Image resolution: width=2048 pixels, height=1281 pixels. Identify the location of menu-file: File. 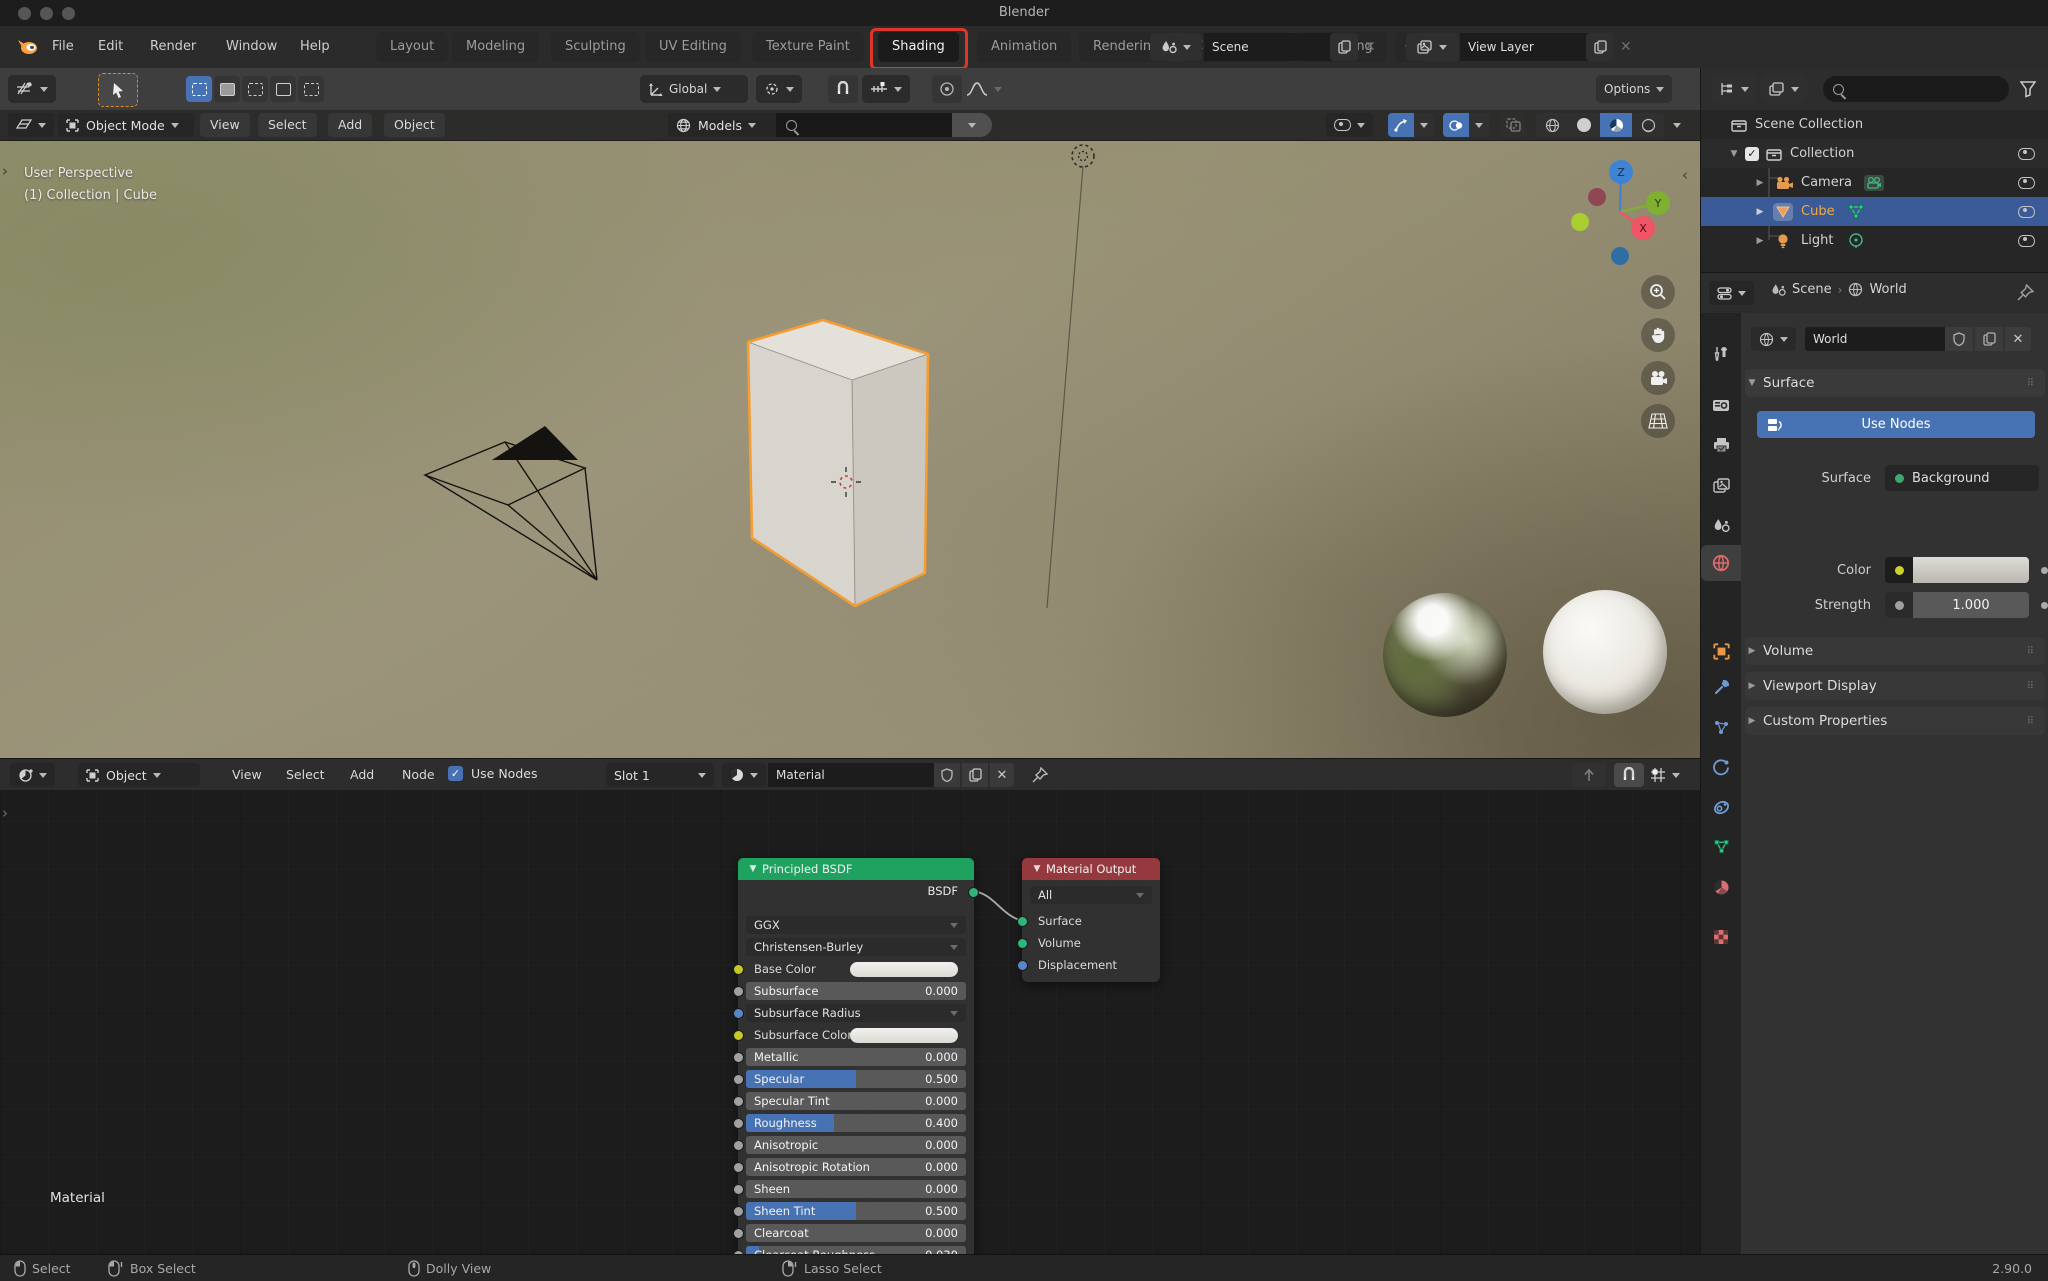
(63, 47).